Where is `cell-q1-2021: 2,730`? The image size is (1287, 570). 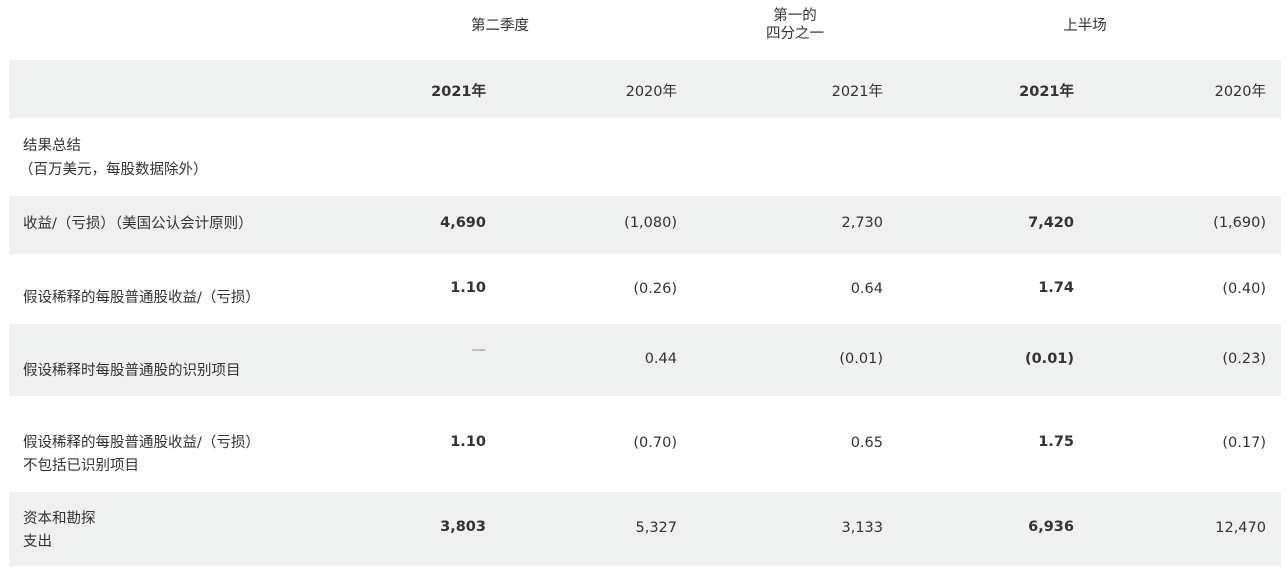 cell-q1-2021: 2,730 is located at coordinates (862, 223).